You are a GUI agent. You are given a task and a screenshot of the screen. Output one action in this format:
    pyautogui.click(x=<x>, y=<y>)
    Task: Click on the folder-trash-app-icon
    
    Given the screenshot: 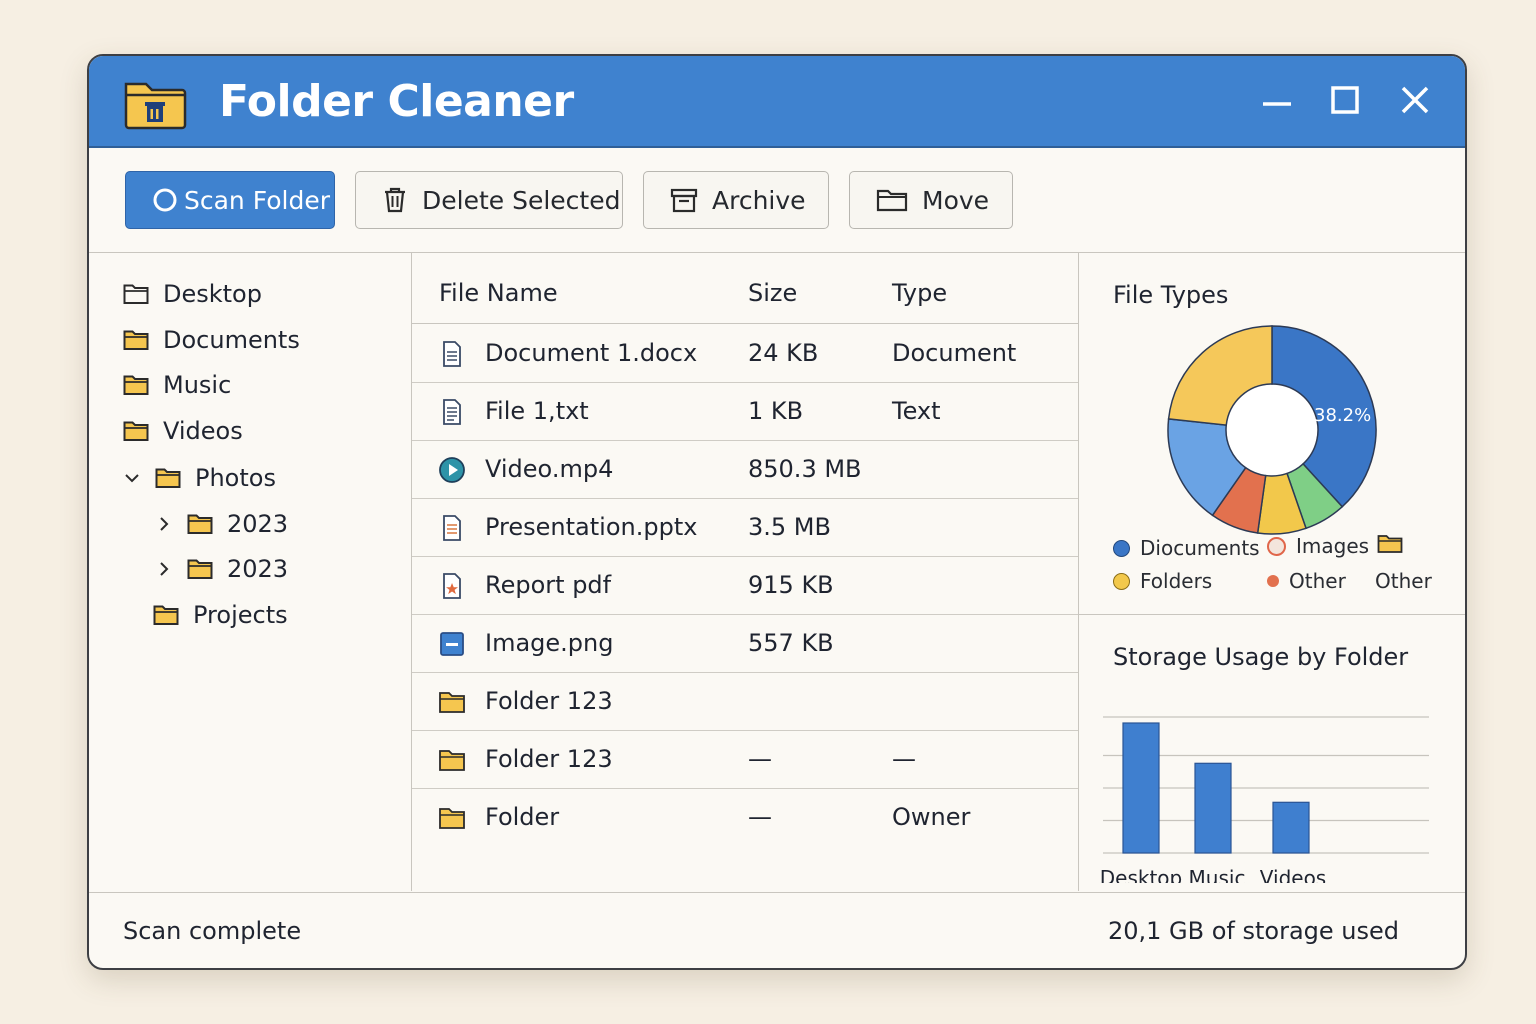 What is the action you would take?
    pyautogui.click(x=155, y=105)
    